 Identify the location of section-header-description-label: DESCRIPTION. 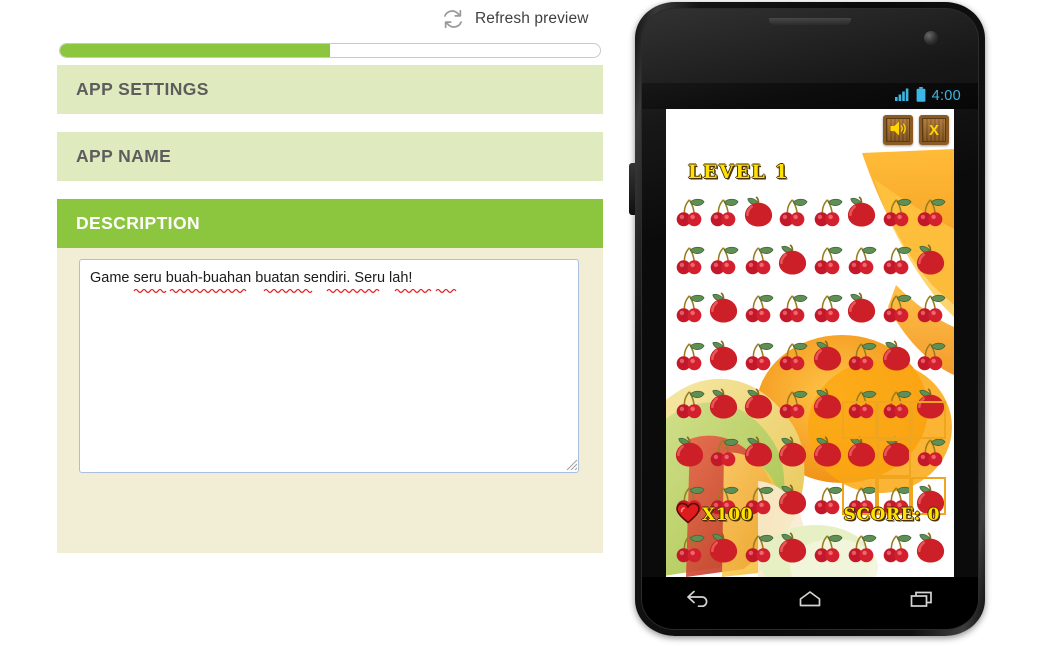
(138, 223).